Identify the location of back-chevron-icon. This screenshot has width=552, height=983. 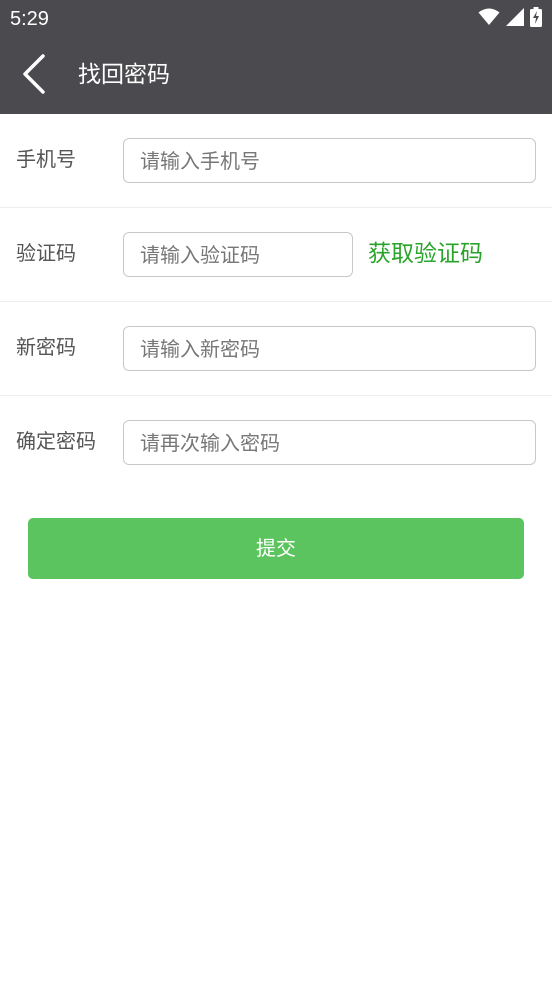
(34, 76).